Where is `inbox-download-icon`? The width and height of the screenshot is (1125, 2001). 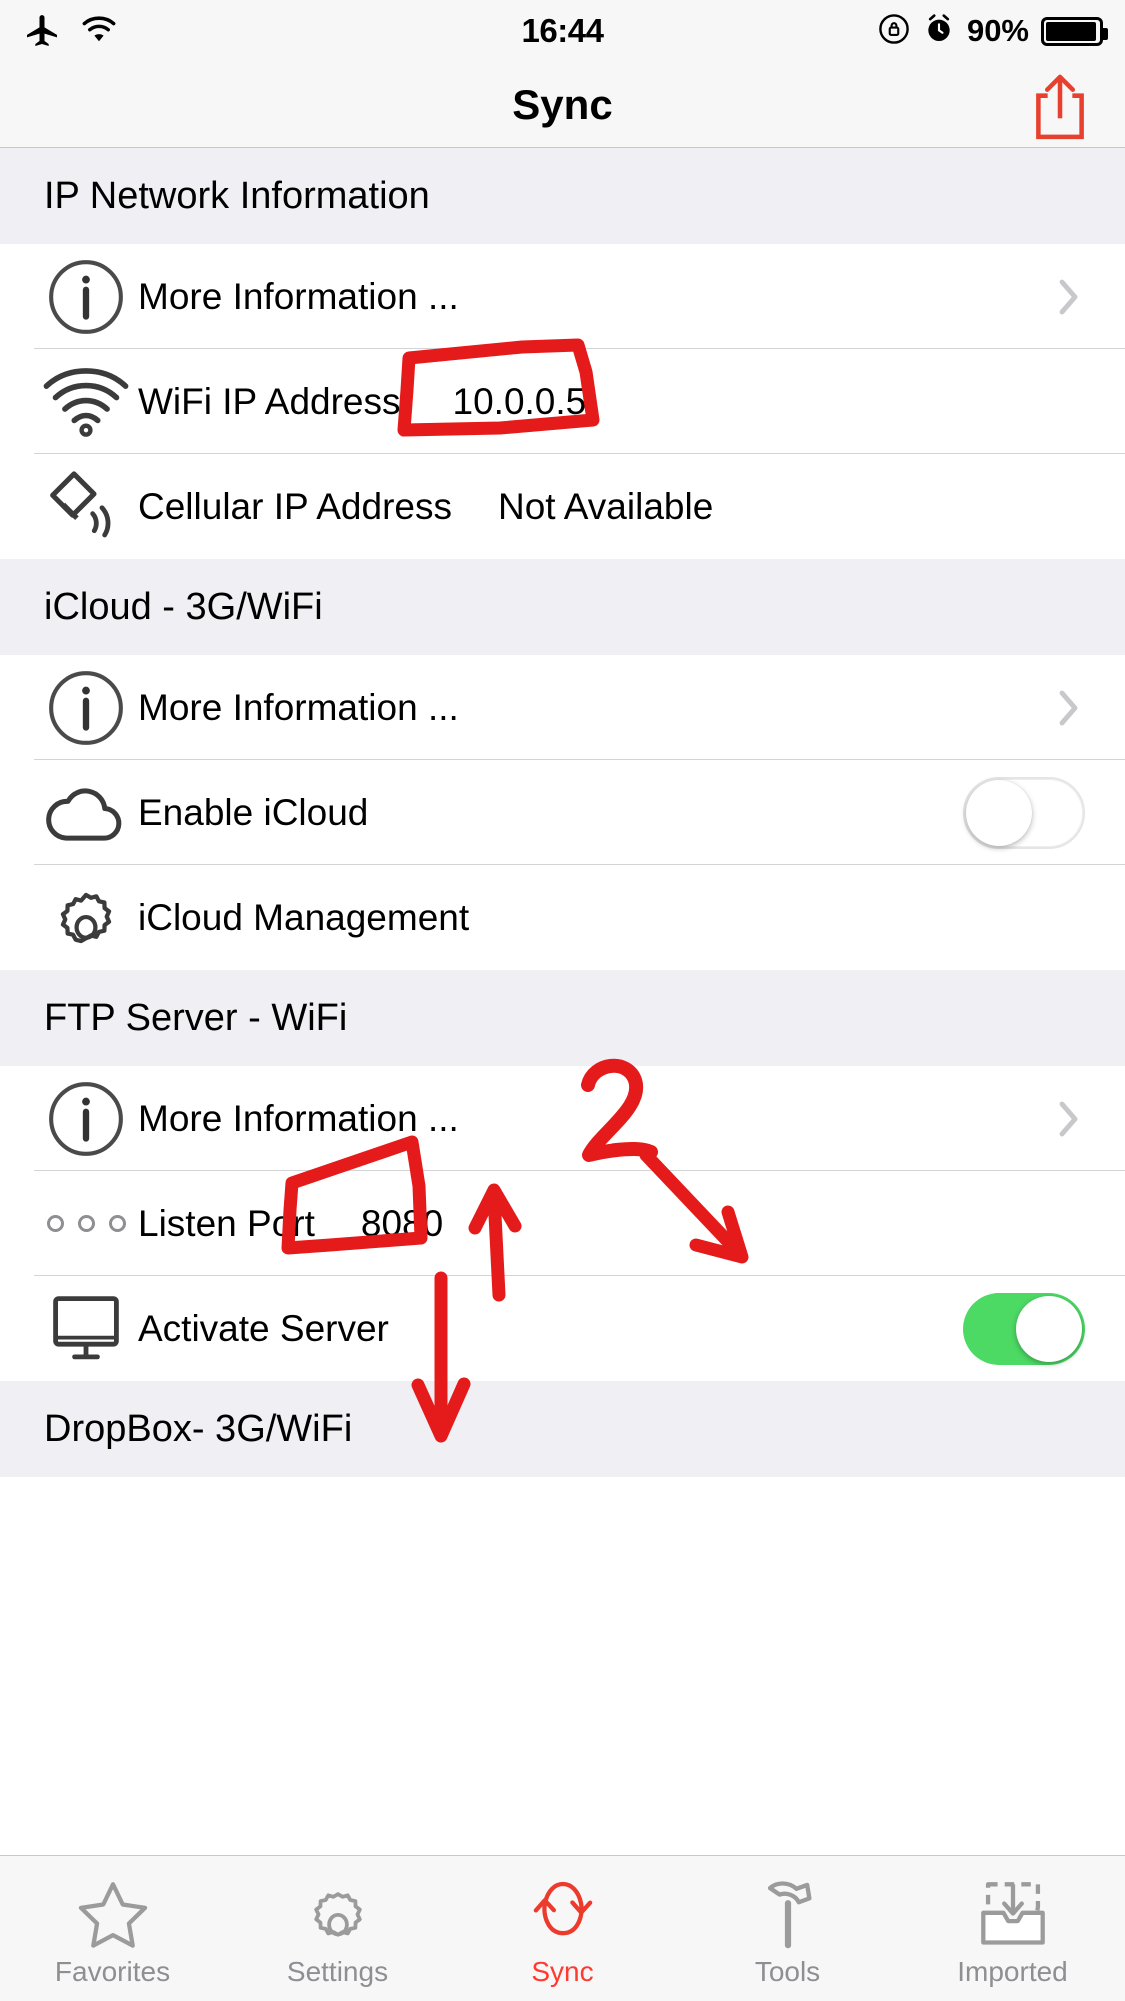 inbox-download-icon is located at coordinates (1013, 1914).